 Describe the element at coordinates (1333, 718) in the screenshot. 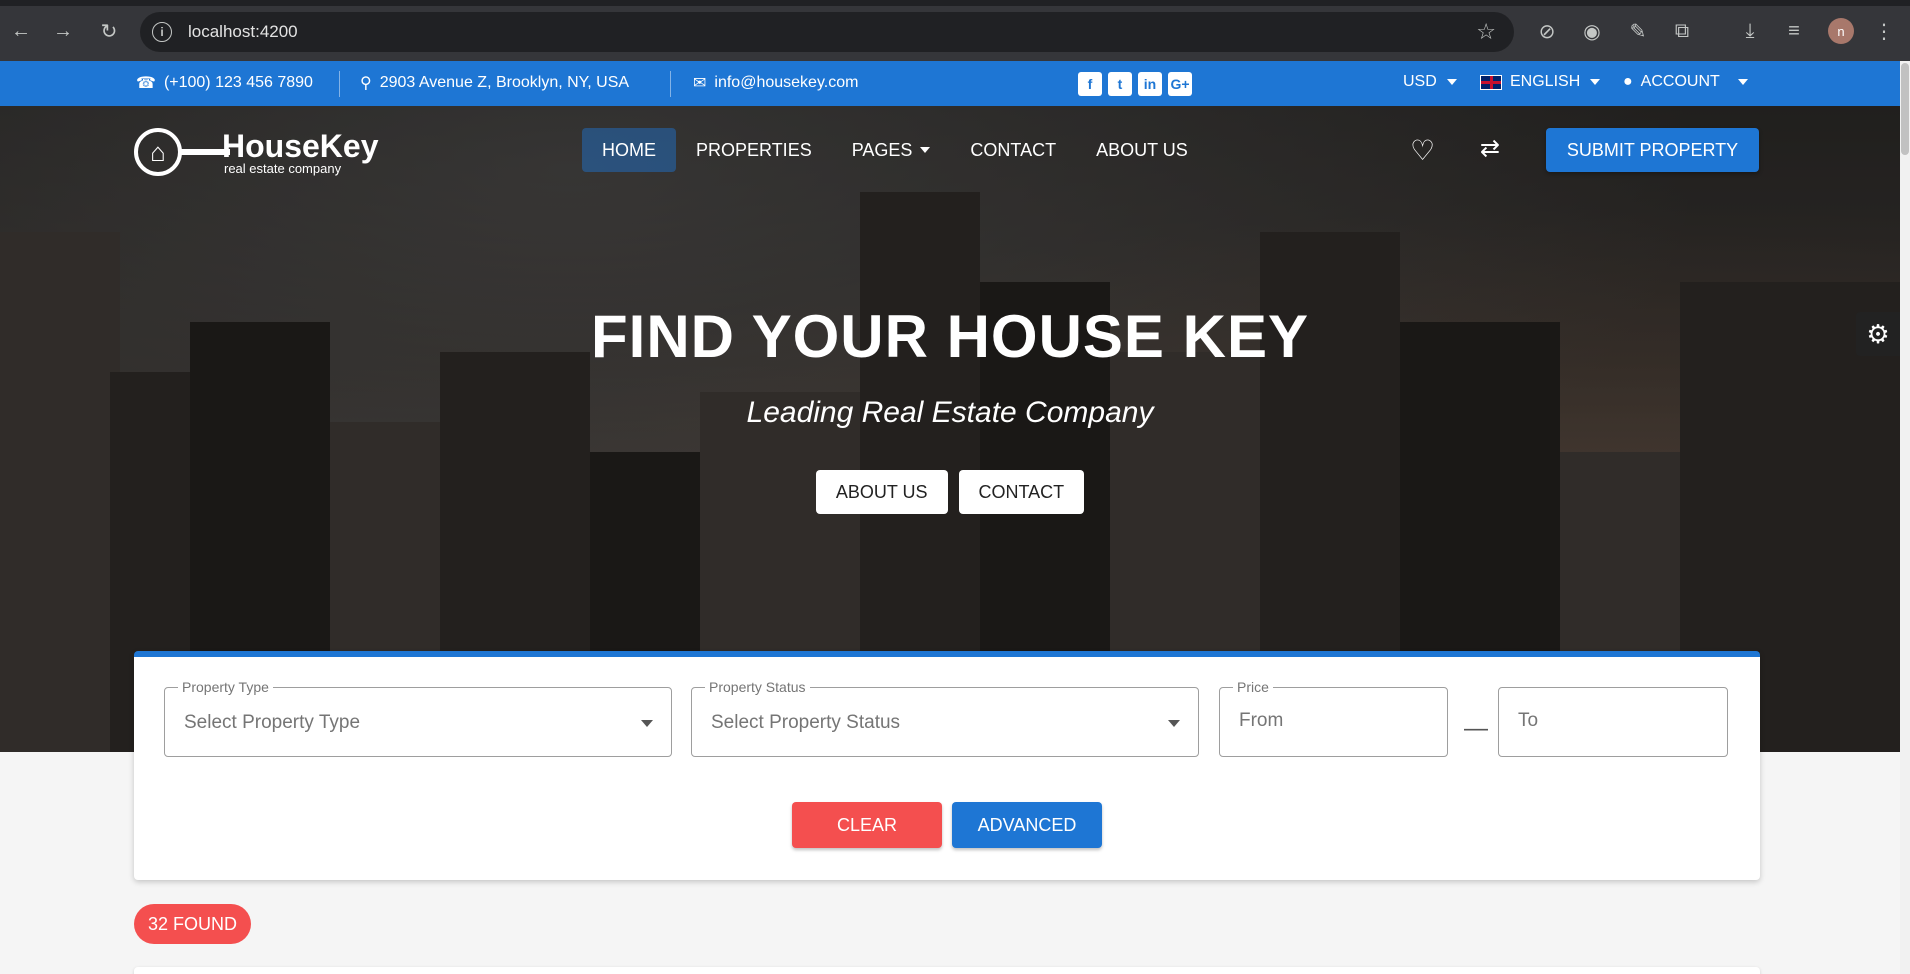

I see `price-from-input: Price From` at that location.